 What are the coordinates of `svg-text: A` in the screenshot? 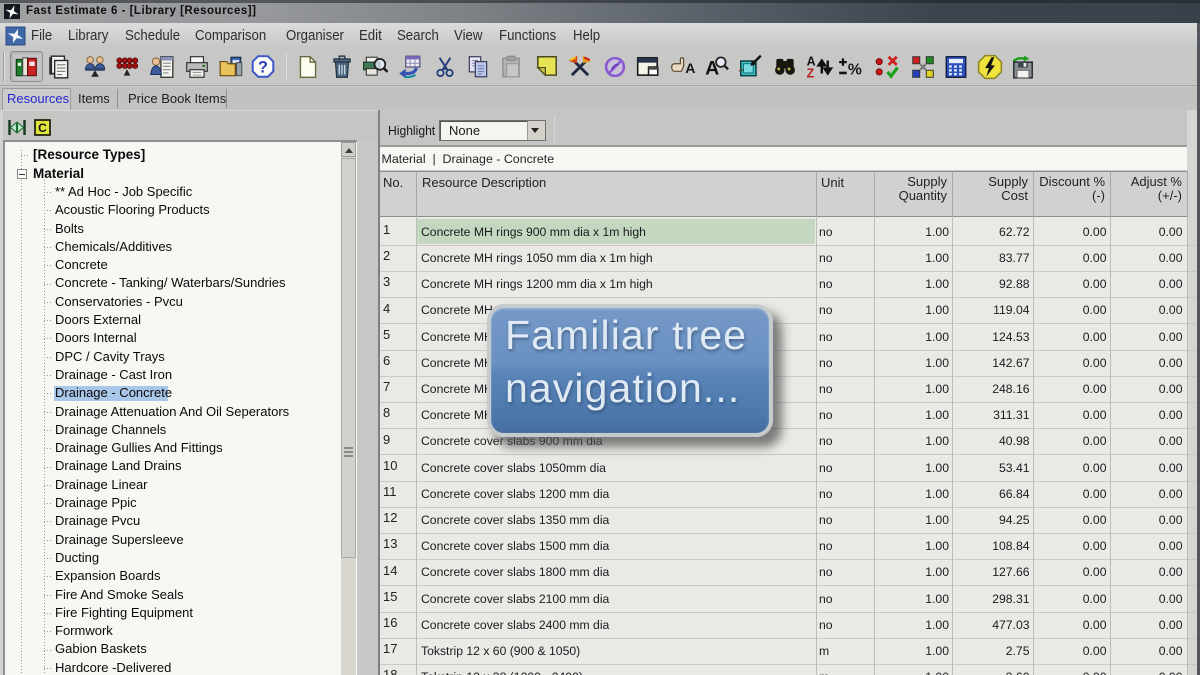 It's located at (690, 68).